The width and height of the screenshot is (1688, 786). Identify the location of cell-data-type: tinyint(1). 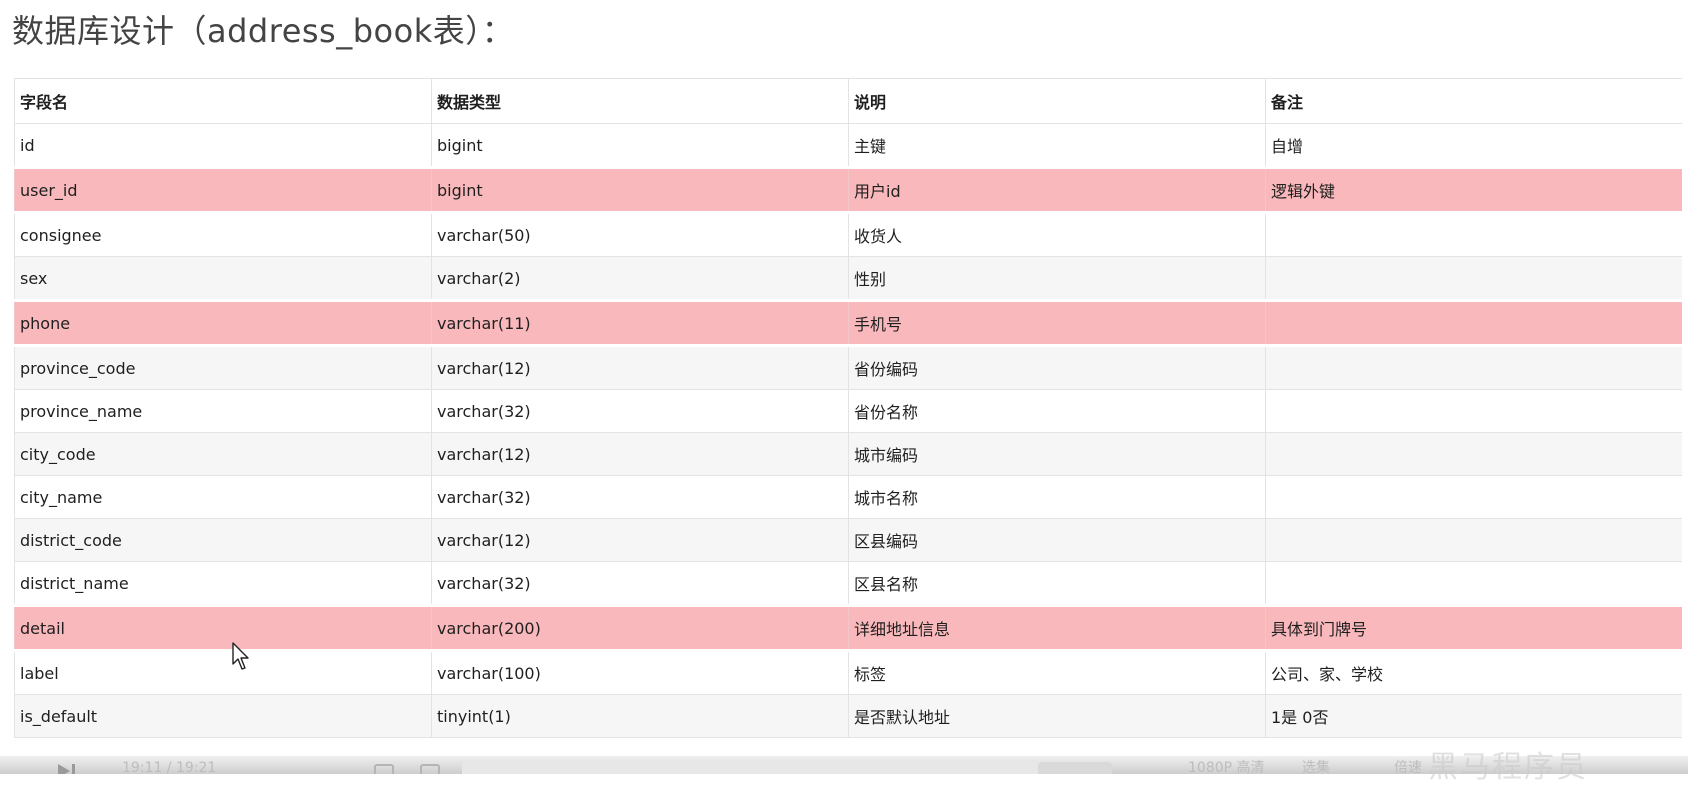
(640, 716).